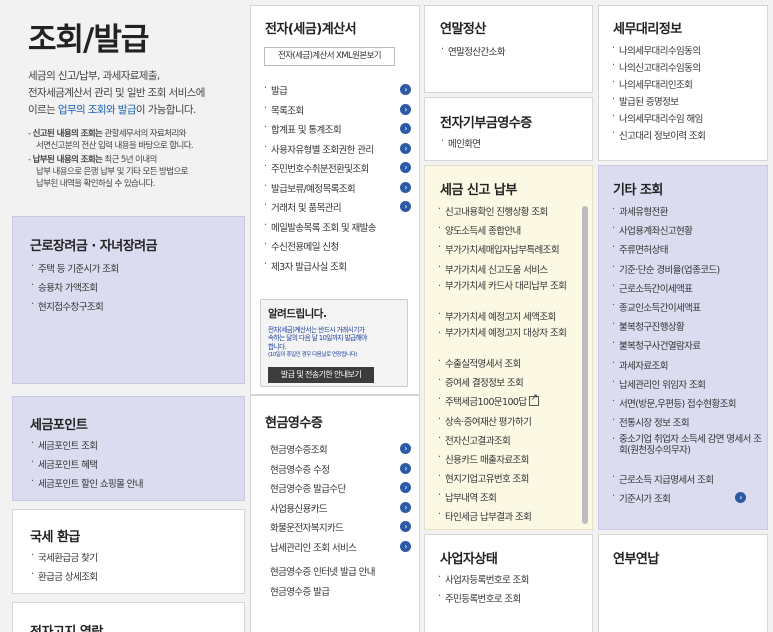  I want to click on xml-original-button: 전자(세금)계산서 XML원본보기, so click(329, 56).